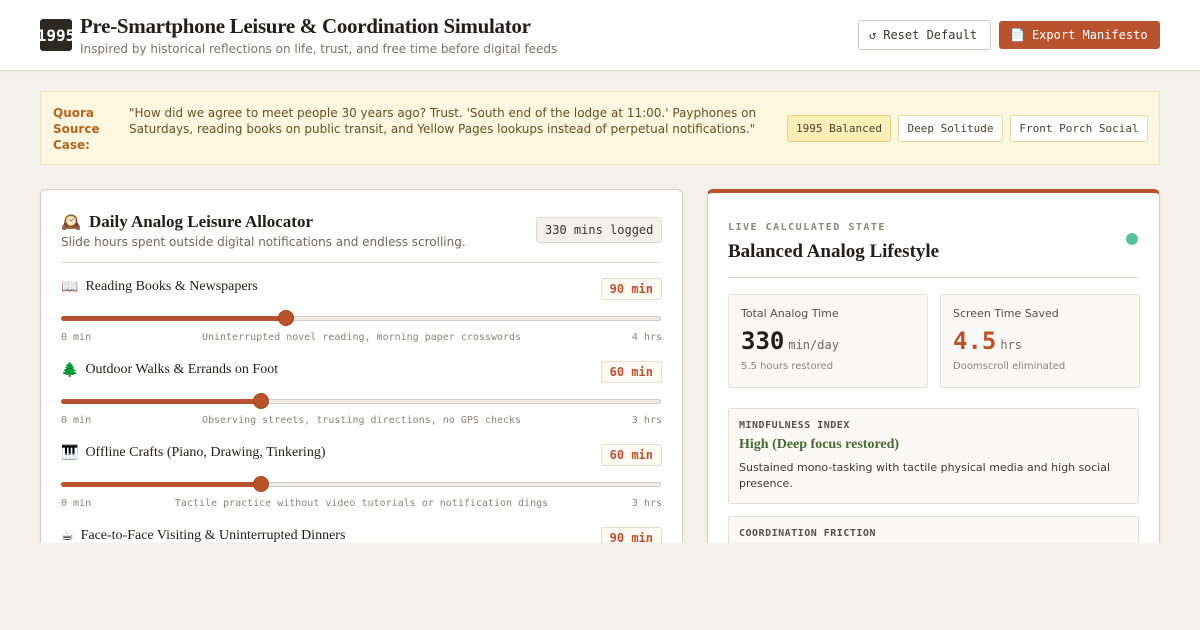 This screenshot has height=630, width=1200. What do you see at coordinates (600, 586) in the screenshot?
I see `page-background-lower` at bounding box center [600, 586].